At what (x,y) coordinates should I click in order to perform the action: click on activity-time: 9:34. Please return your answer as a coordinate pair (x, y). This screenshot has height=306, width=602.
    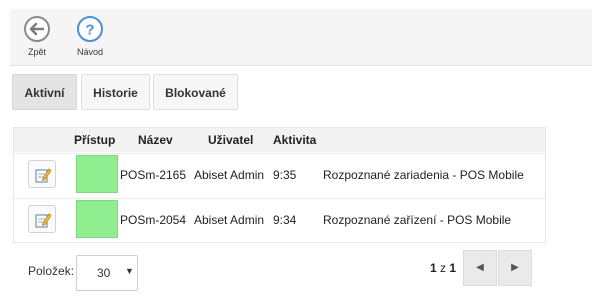
    Looking at the image, I should click on (285, 220).